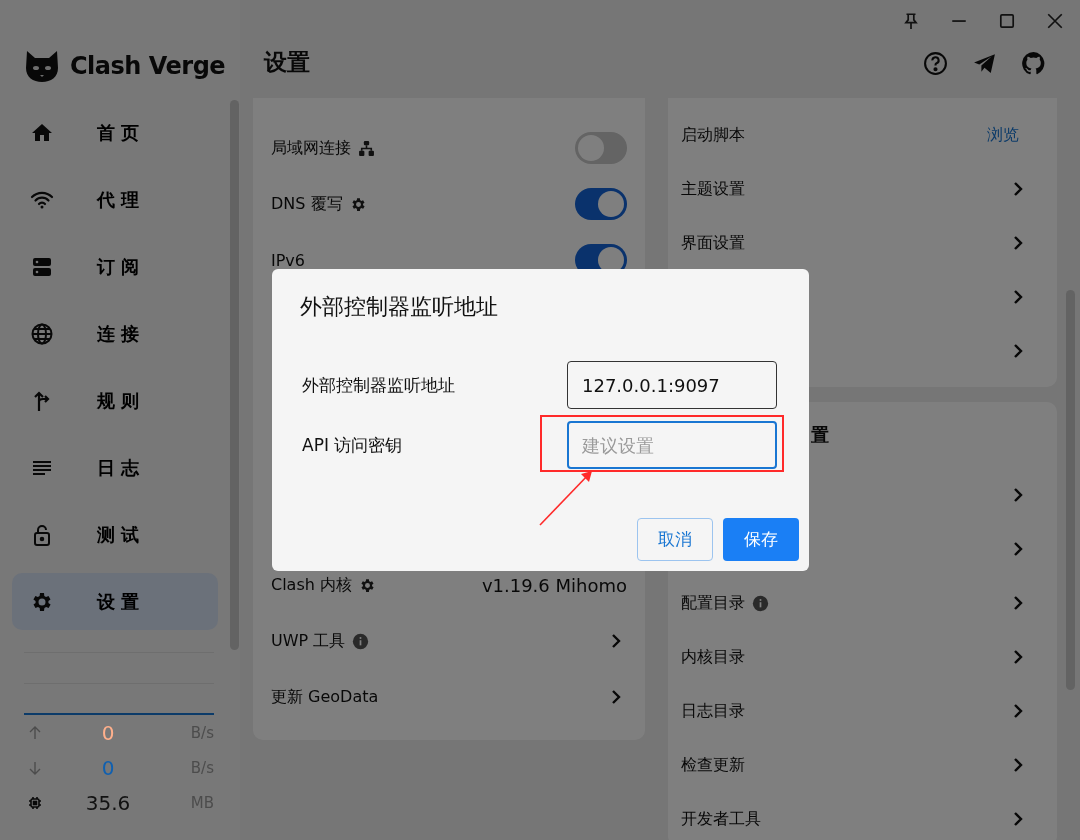  I want to click on nav-item: 设置, so click(115, 601).